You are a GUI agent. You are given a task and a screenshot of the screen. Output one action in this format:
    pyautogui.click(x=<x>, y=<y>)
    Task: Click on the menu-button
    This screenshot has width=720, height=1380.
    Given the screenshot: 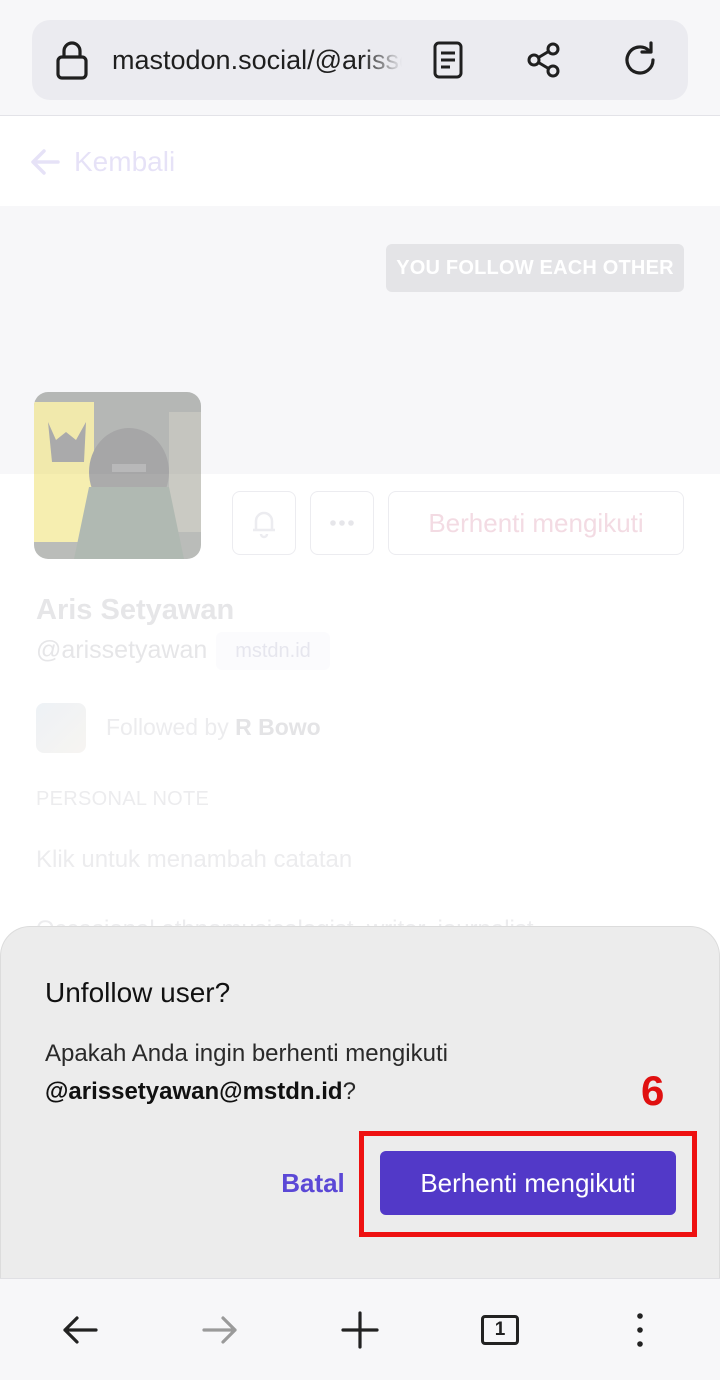 What is the action you would take?
    pyautogui.click(x=640, y=1330)
    